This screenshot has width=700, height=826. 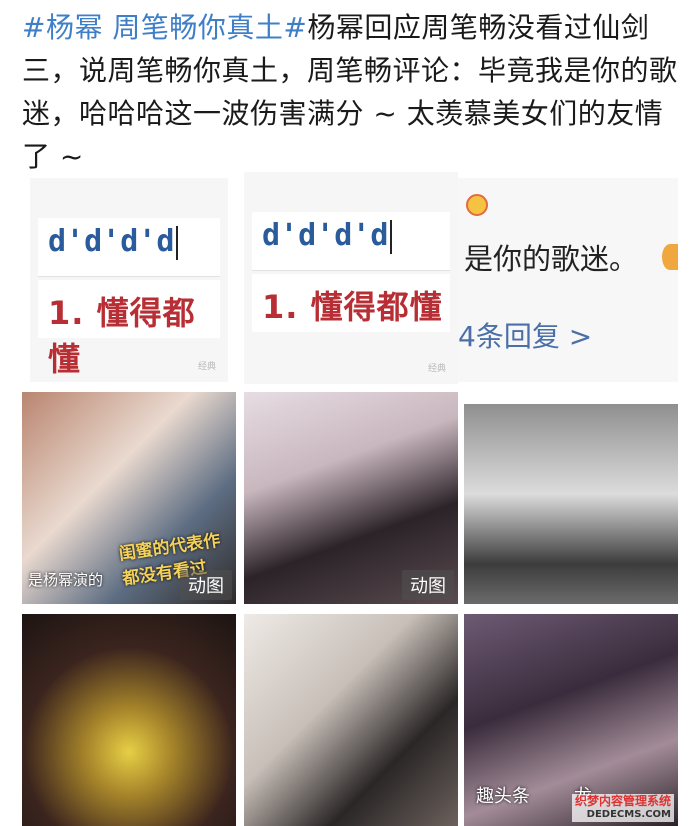 What do you see at coordinates (525, 335) in the screenshot?
I see `more-replies-link: 4条回复 >` at bounding box center [525, 335].